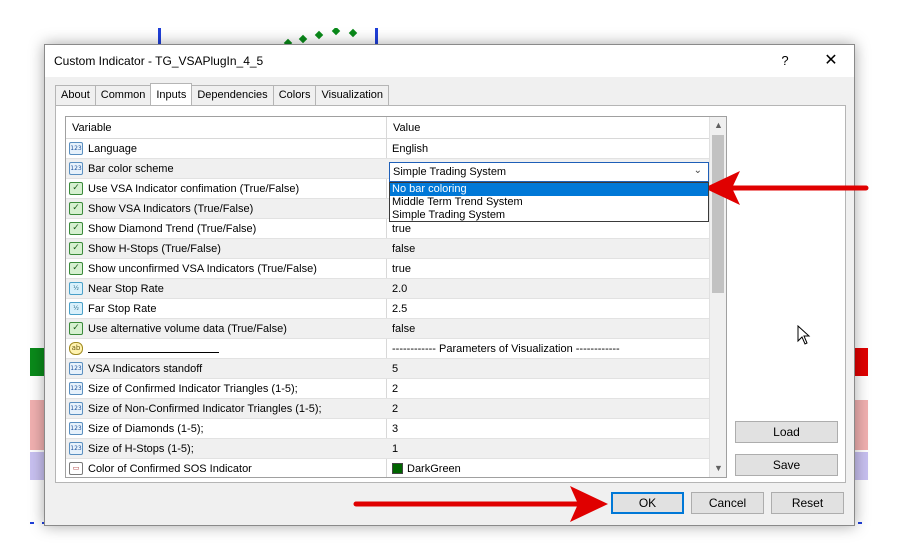 This screenshot has width=898, height=558. What do you see at coordinates (449, 61) in the screenshot?
I see `title-bar: Custom Indicator - TG_VSAPlugIn_4_5 ? ✕` at bounding box center [449, 61].